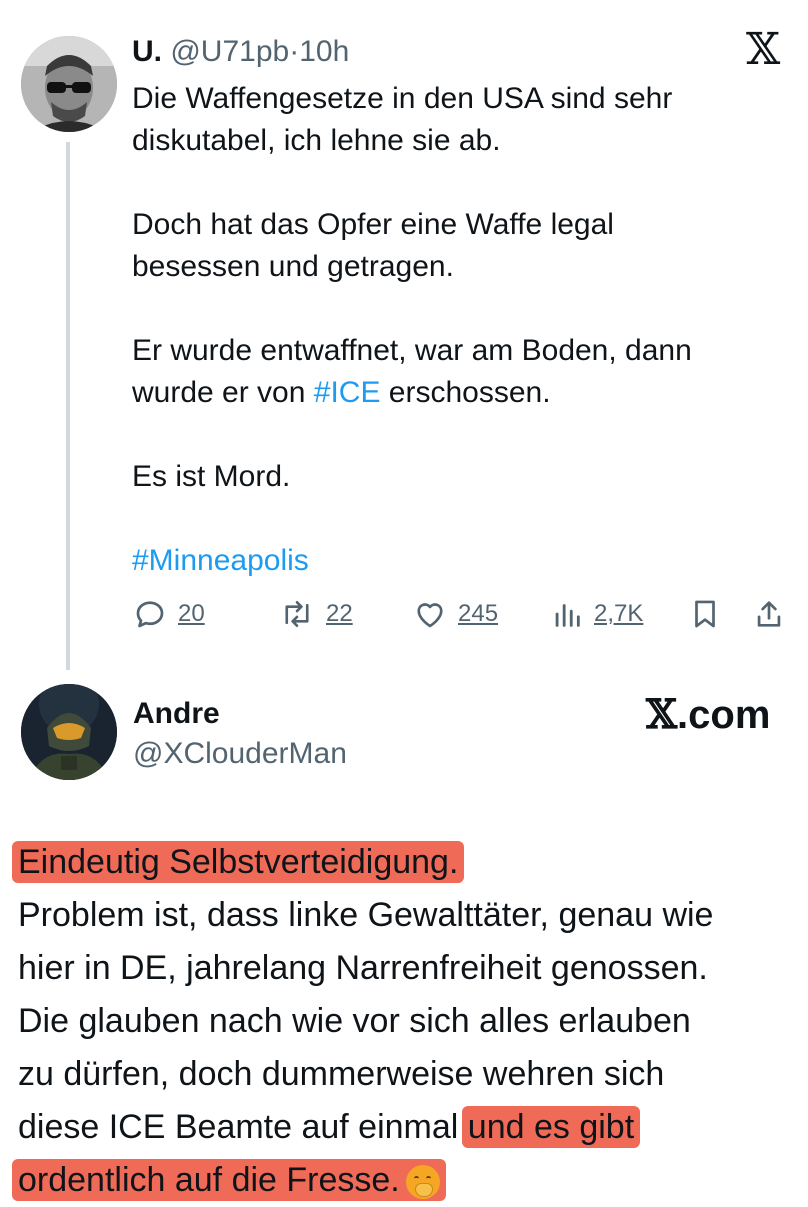 This screenshot has height=1207, width=808. I want to click on tweet-header: U. @U71pb·10h, so click(240, 52).